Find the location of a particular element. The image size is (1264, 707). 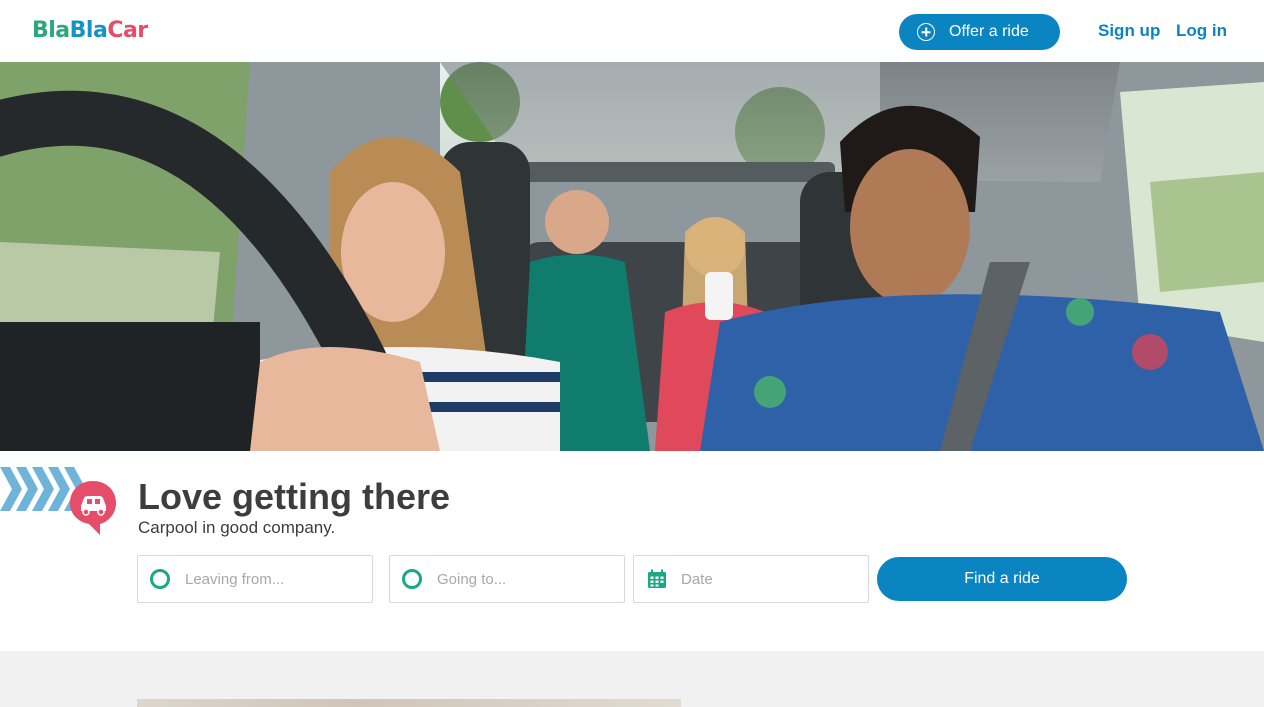

offer-a-ride-label: Offer a ride is located at coordinates (989, 31).